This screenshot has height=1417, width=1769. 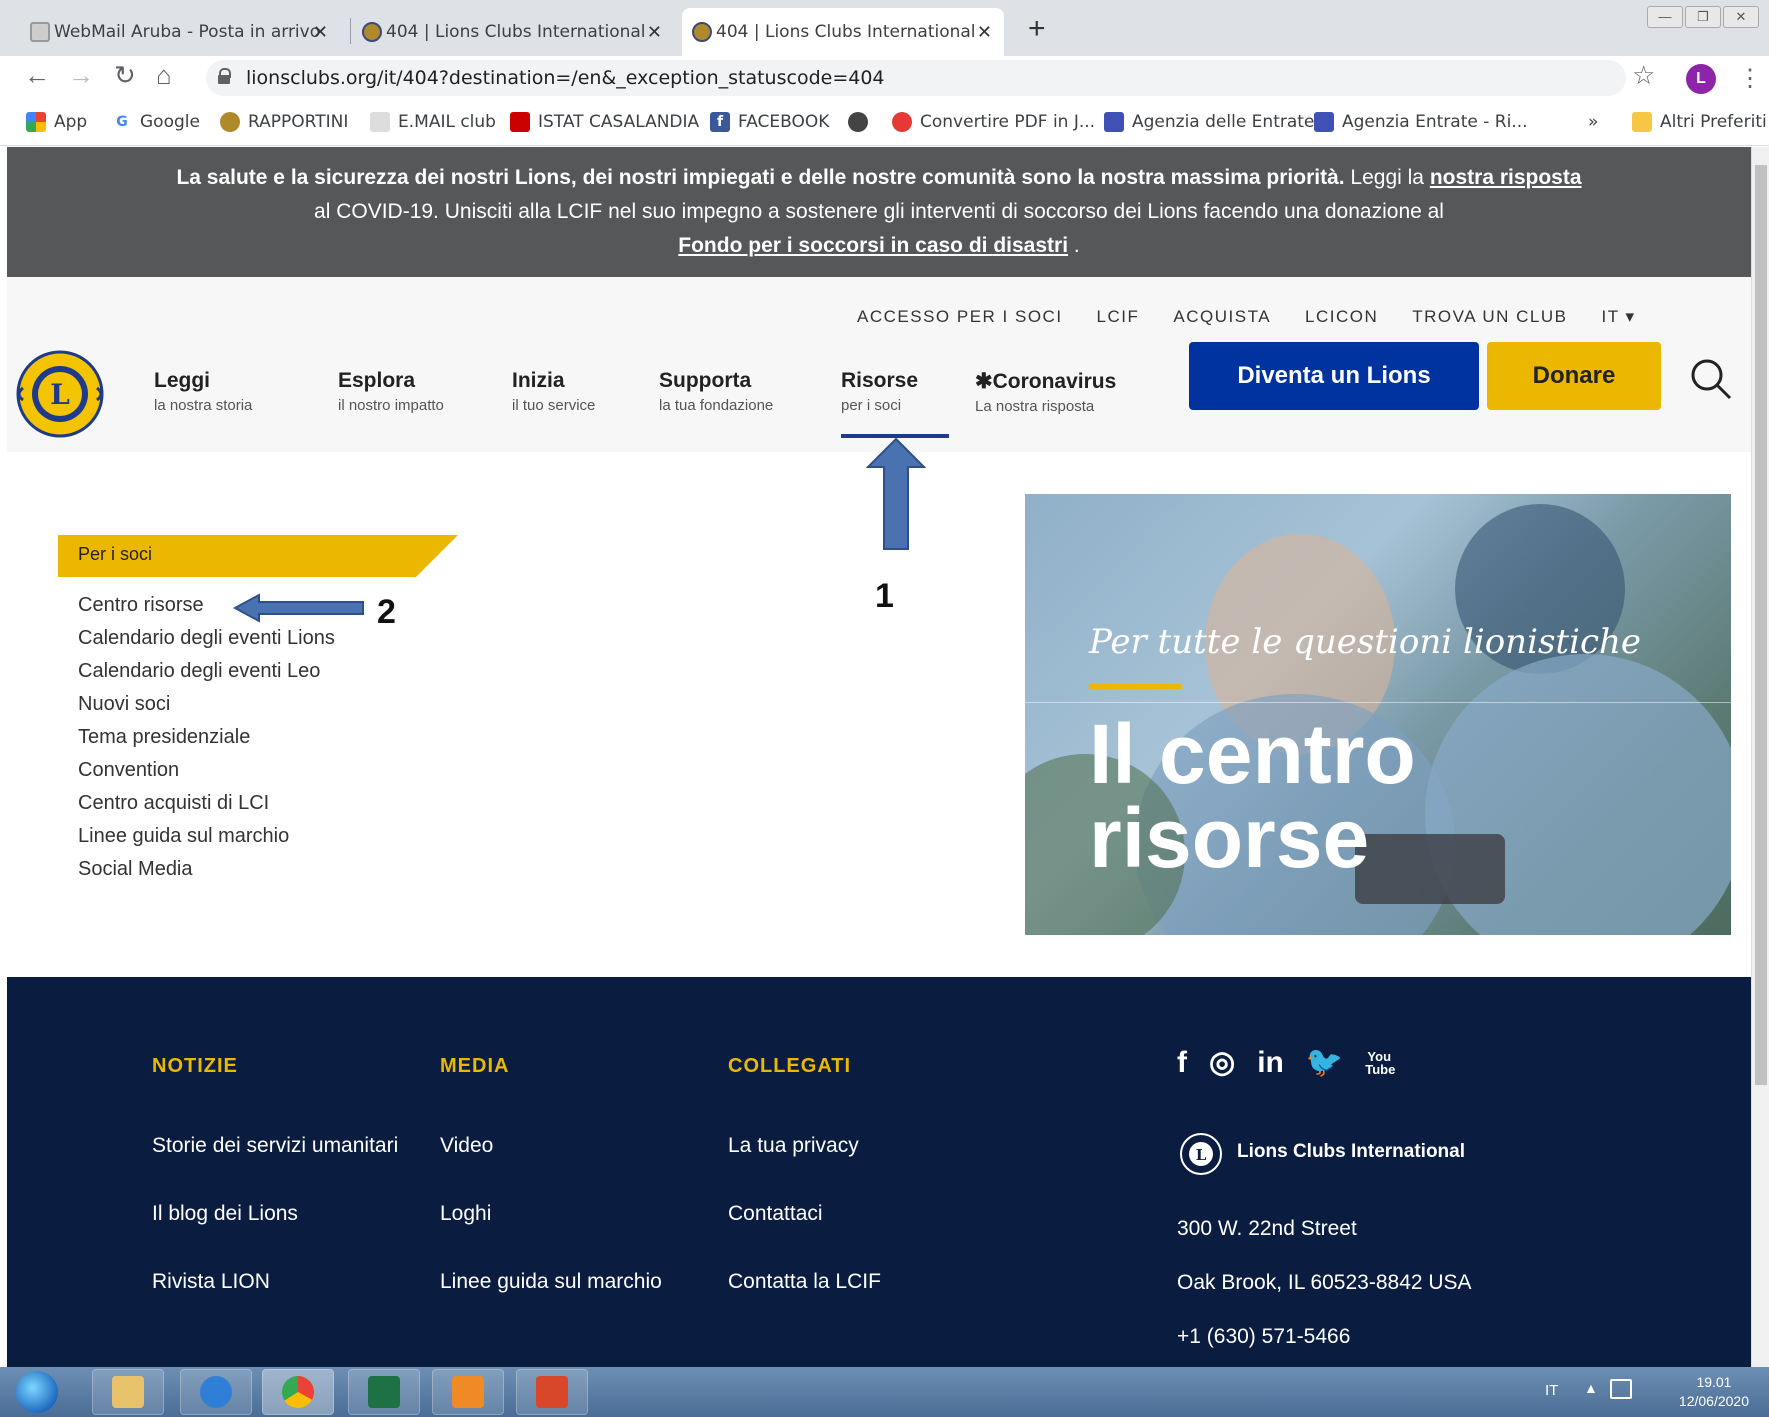 I want to click on search-icon, so click(x=1711, y=379).